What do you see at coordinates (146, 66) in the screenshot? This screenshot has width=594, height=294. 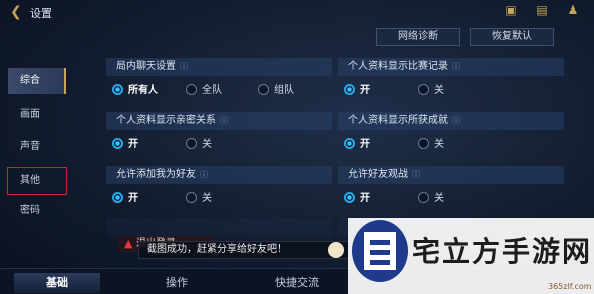 I see `chat-setting-title: 局内聊天设置` at bounding box center [146, 66].